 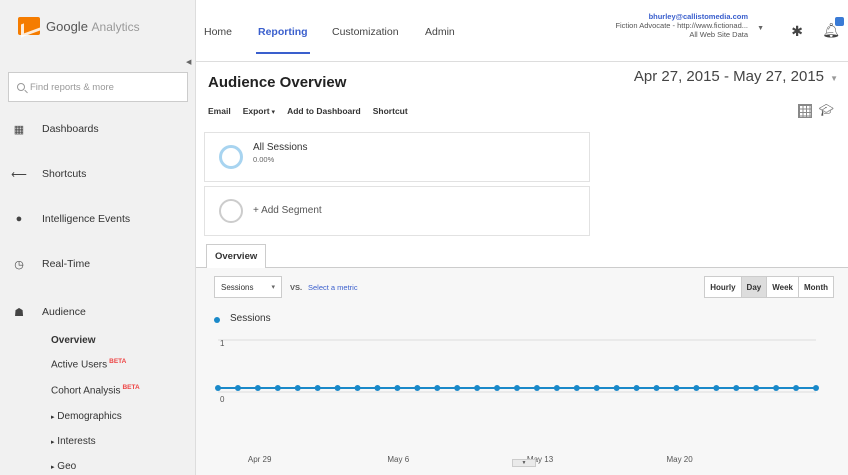 I want to click on tab-overview: Overview, so click(x=236, y=256).